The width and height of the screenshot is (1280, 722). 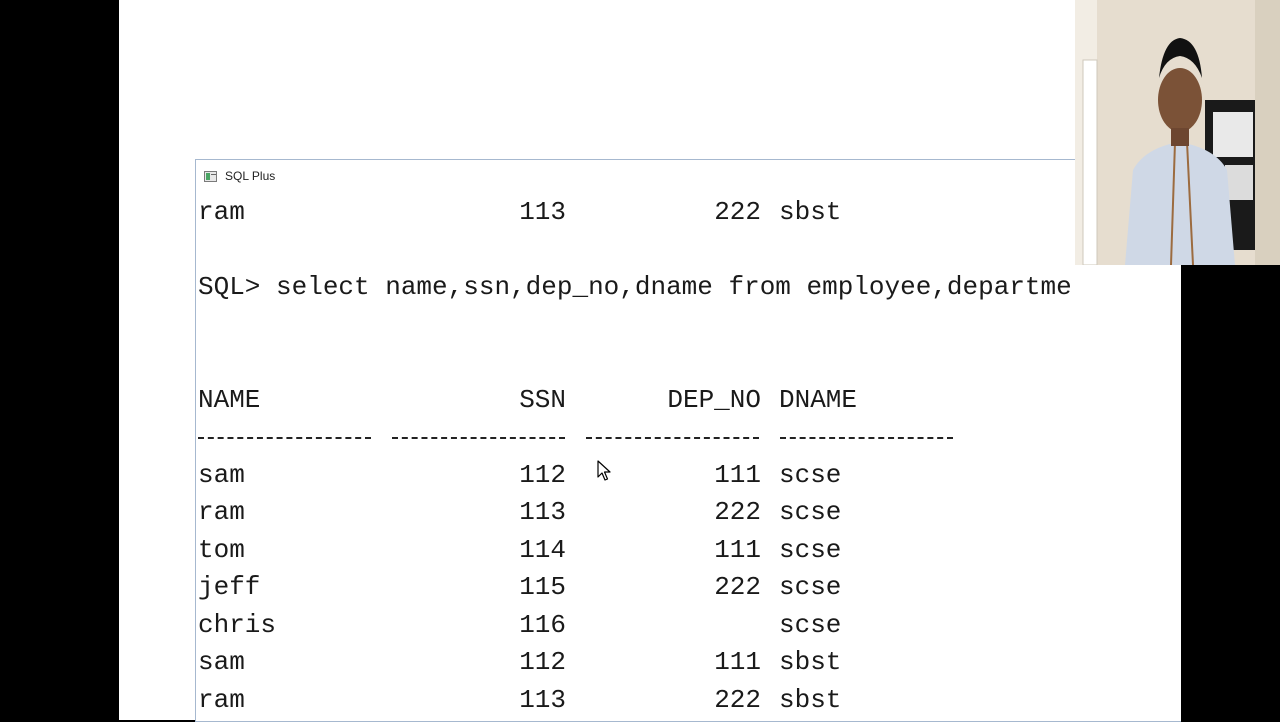 I want to click on table-row: sam 112 111 sbst, so click(x=689, y=663).